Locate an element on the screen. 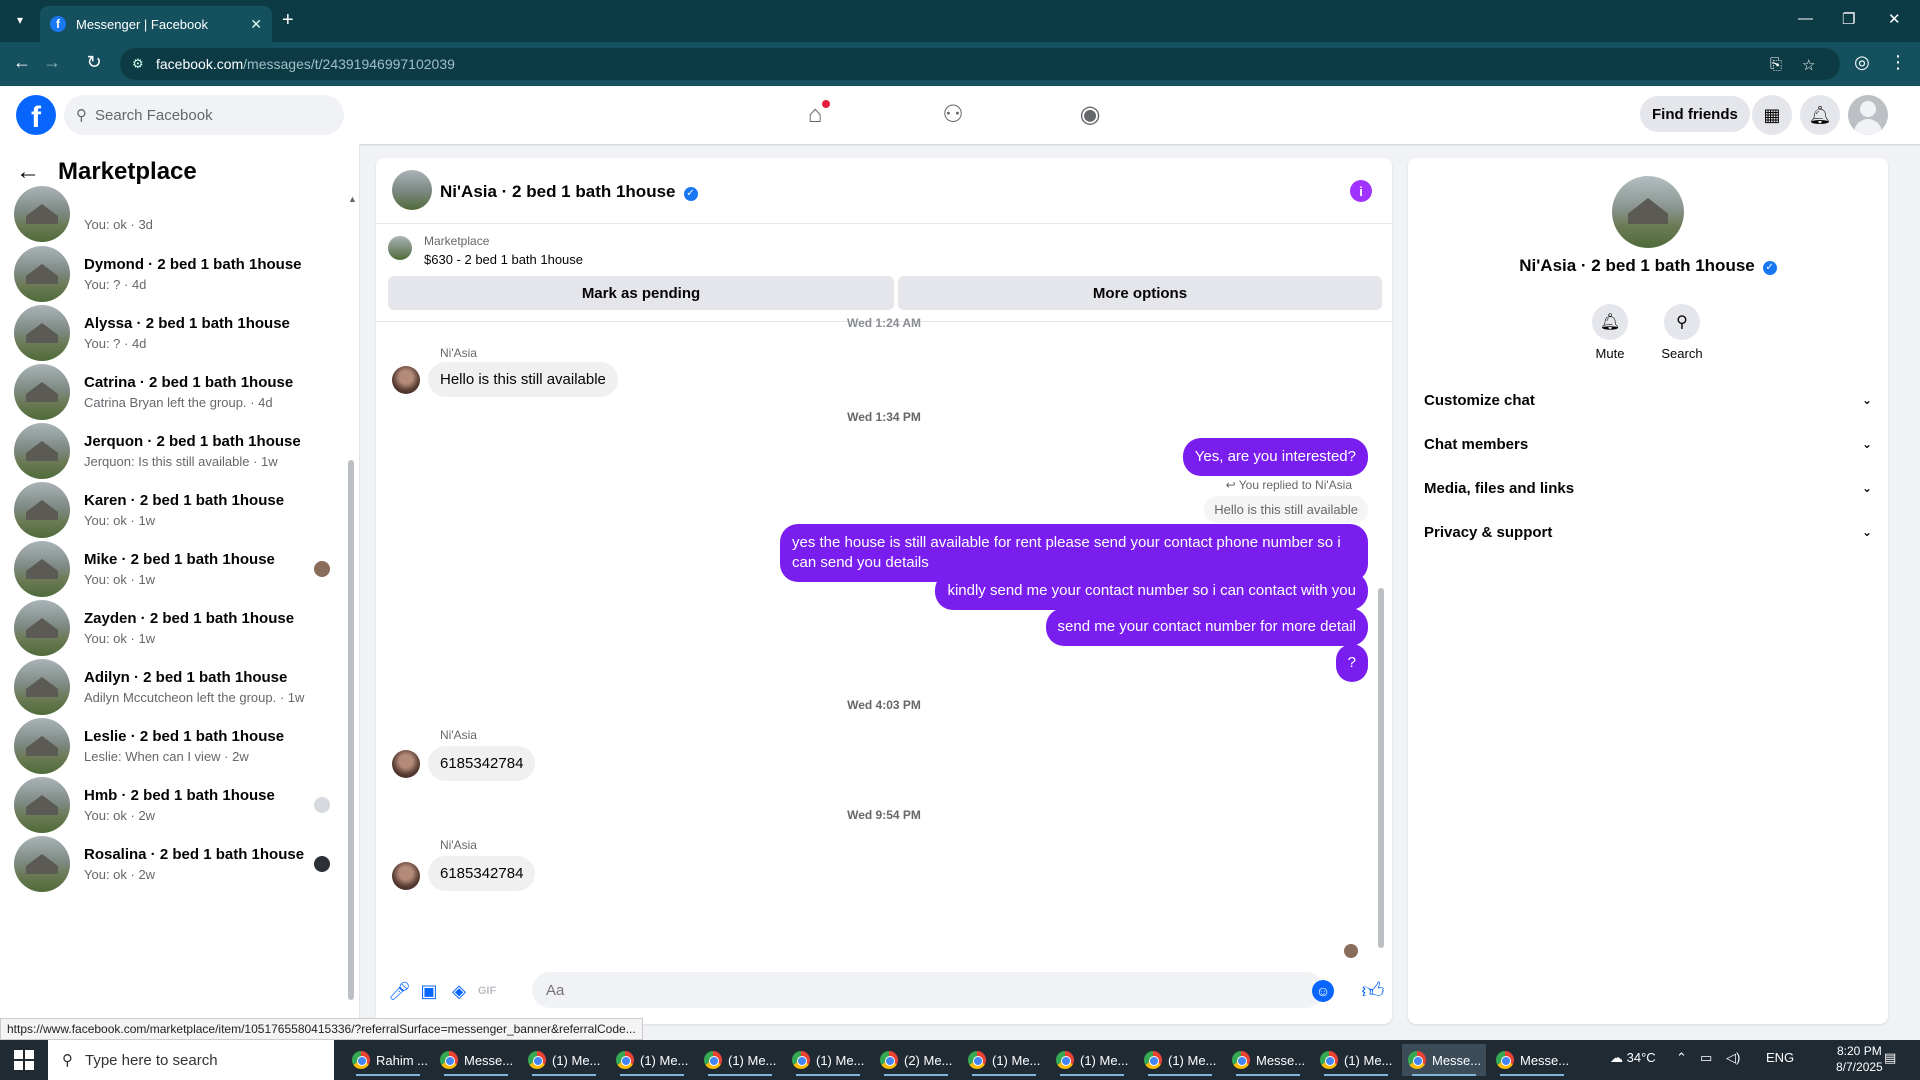 This screenshot has height=1080, width=1920. facebook-logo-icon: f is located at coordinates (36, 115).